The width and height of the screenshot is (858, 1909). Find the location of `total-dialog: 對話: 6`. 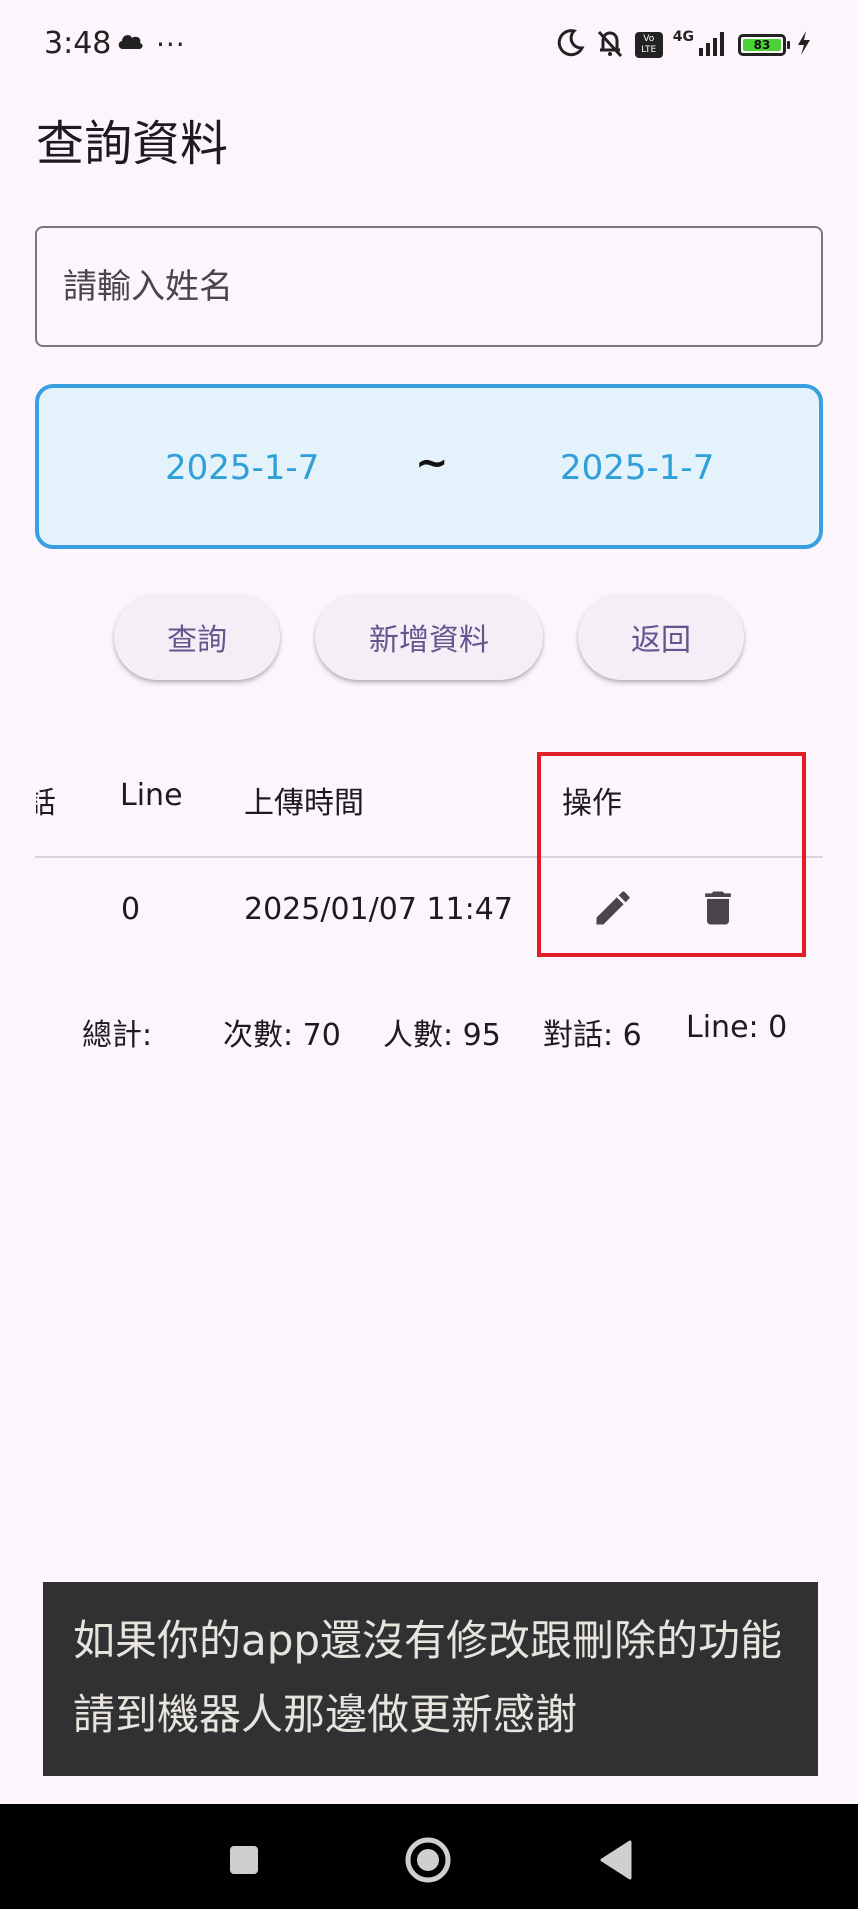

total-dialog: 對話: 6 is located at coordinates (592, 1035).